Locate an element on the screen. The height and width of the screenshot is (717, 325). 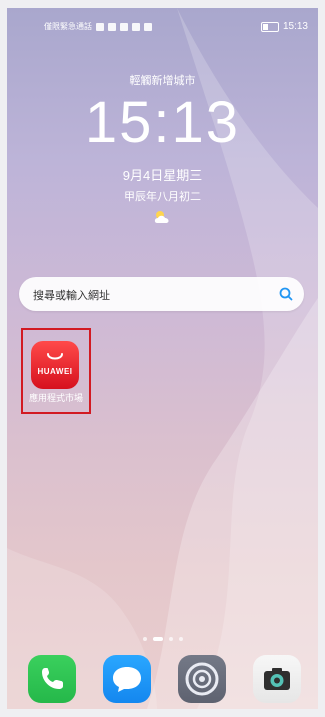
signal-icon is located at coordinates (100, 26).